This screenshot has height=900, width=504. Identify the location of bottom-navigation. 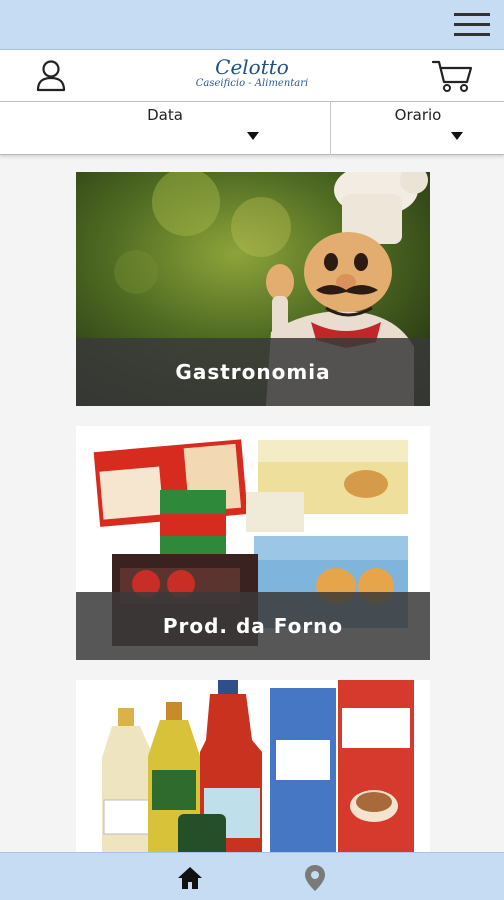
(252, 876).